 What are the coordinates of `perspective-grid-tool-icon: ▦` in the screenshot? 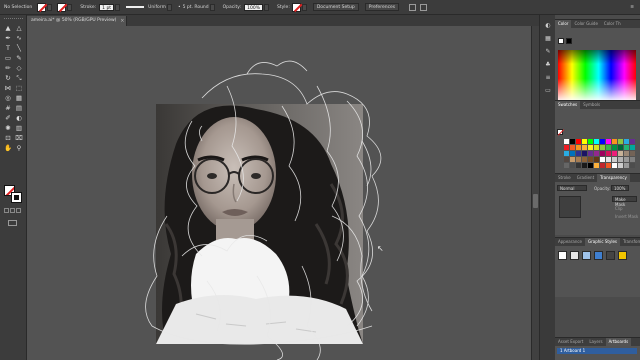 It's located at (19, 98).